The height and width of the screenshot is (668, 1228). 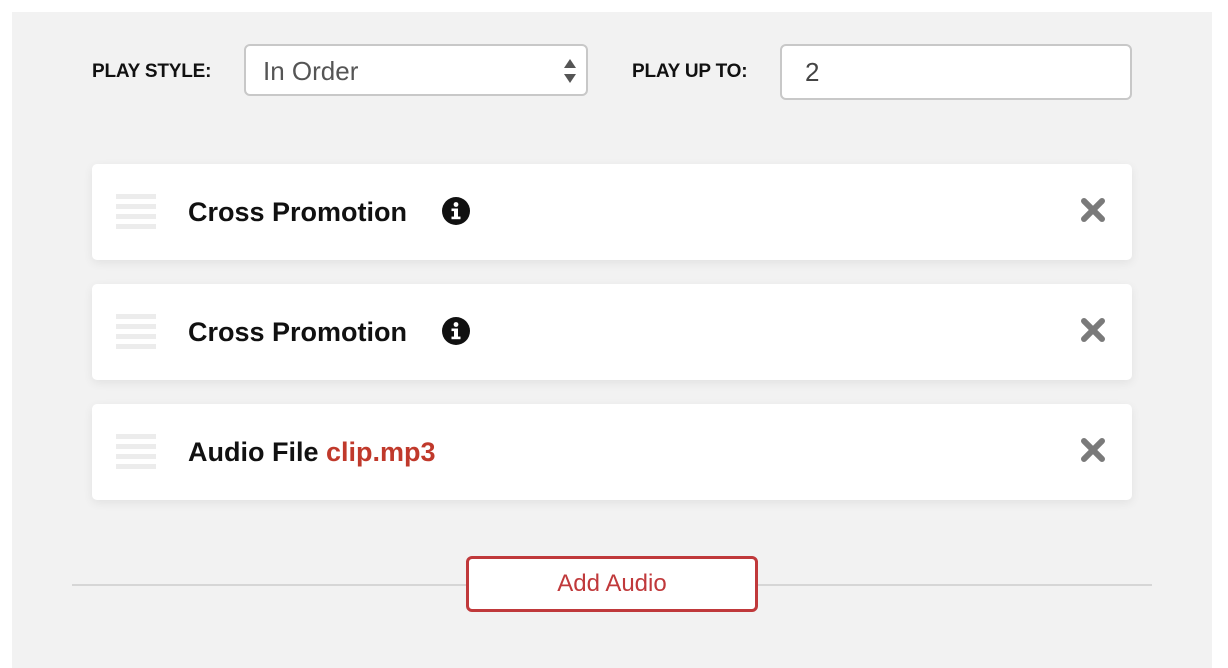 What do you see at coordinates (416, 70) in the screenshot?
I see `play-style-select: In Order` at bounding box center [416, 70].